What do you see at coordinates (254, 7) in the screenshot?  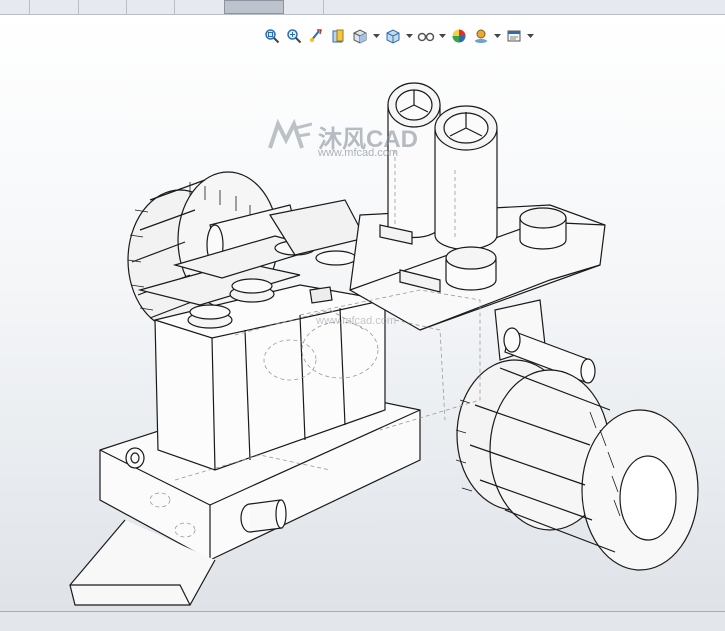 I see `document-tab-active` at bounding box center [254, 7].